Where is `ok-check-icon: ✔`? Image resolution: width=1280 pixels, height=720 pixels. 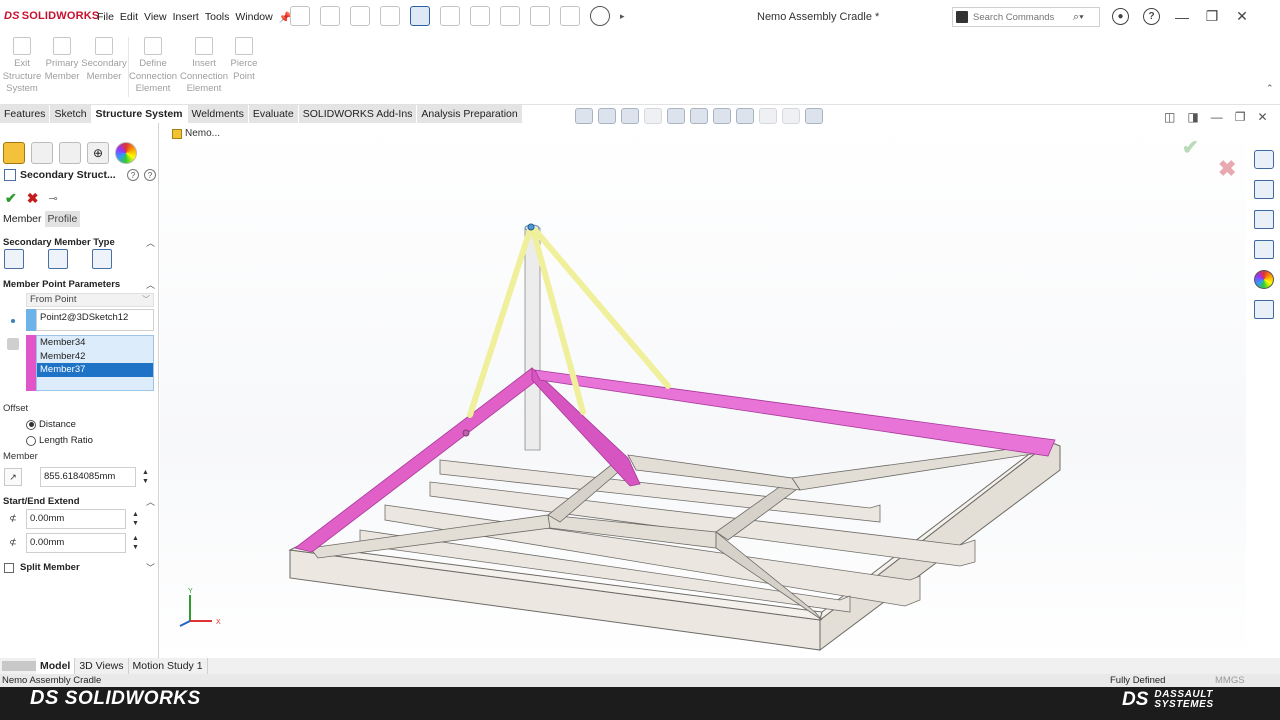
ok-check-icon: ✔ is located at coordinates (11, 198).